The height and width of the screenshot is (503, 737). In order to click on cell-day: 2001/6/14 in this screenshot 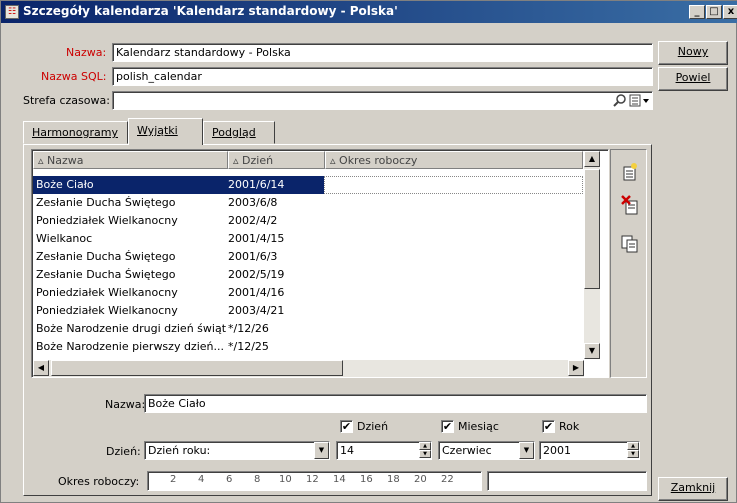, I will do `click(256, 184)`.